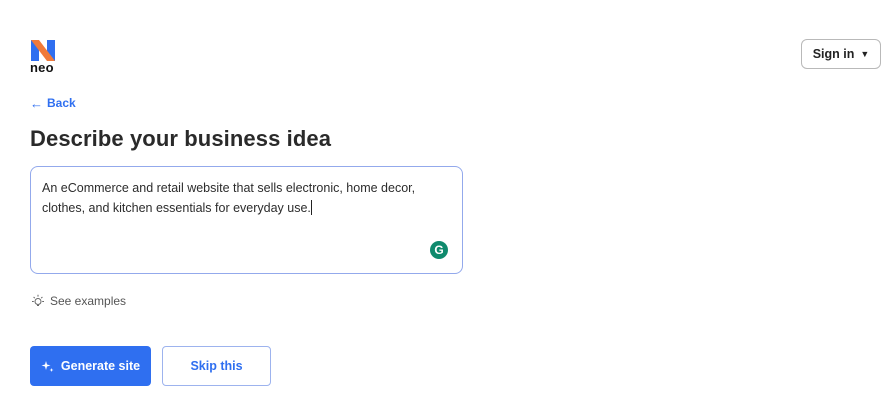 The height and width of the screenshot is (406, 894). Describe the element at coordinates (38, 300) in the screenshot. I see `lightbulb-icon` at that location.